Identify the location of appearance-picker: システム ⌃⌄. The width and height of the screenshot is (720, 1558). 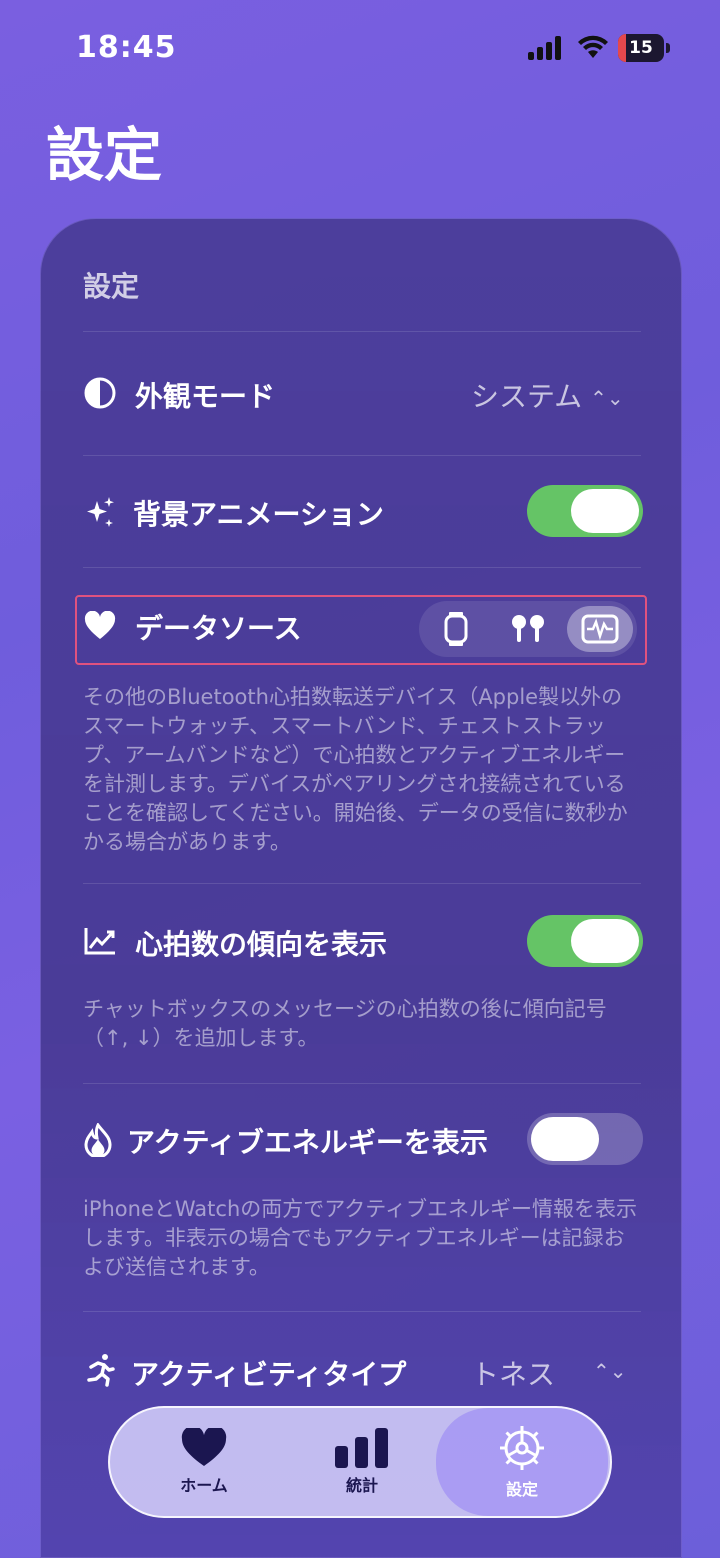
(547, 395).